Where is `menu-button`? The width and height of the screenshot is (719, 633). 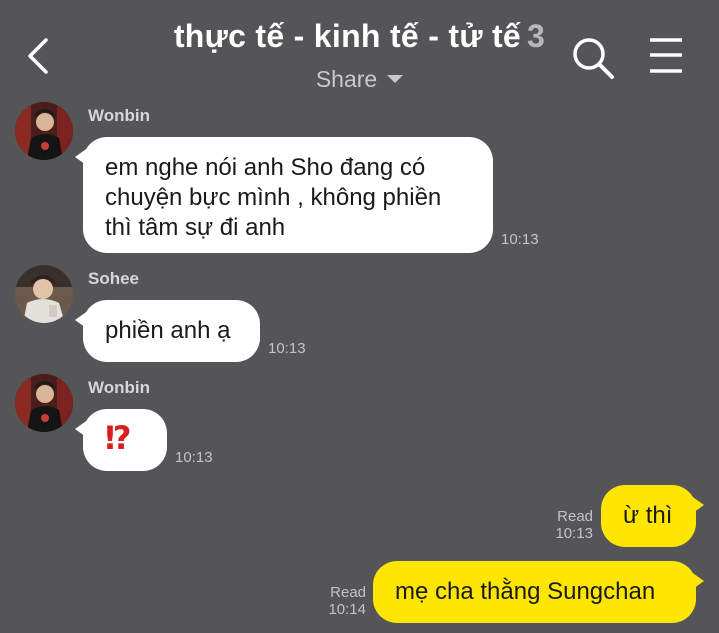
menu-button is located at coordinates (666, 56).